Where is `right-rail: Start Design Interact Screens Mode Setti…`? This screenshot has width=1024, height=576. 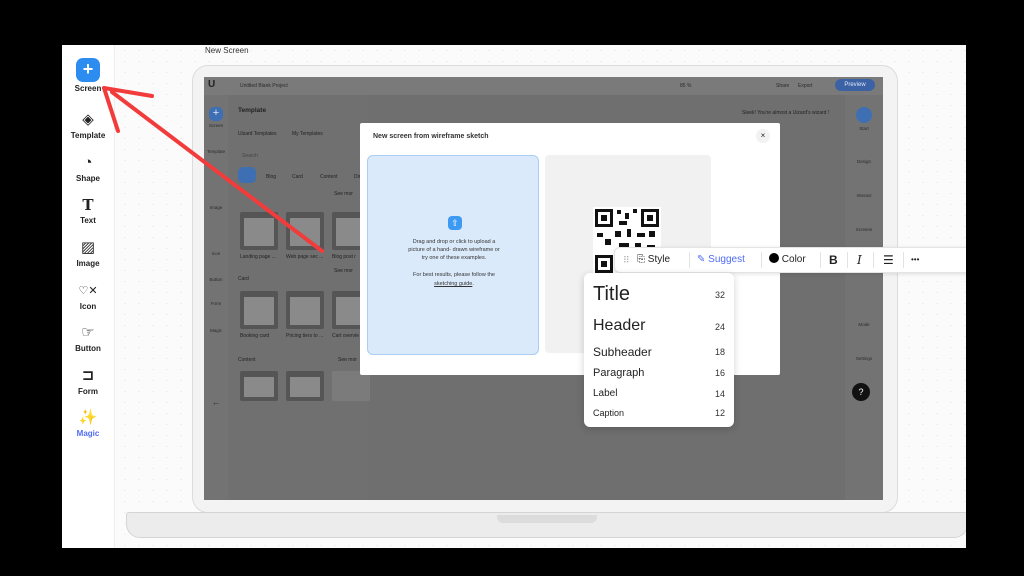 right-rail: Start Design Interact Screens Mode Setti… is located at coordinates (864, 297).